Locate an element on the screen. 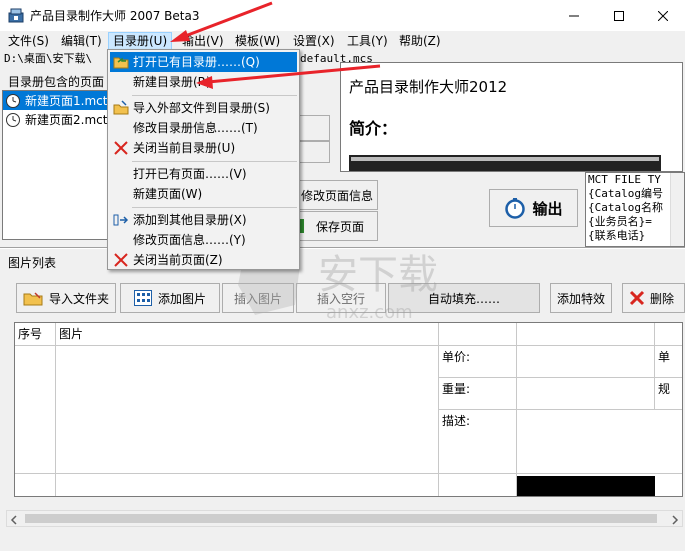 Image resolution: width=685 pixels, height=551 pixels. arrow-to-menu-icon is located at coordinates (221, 21).